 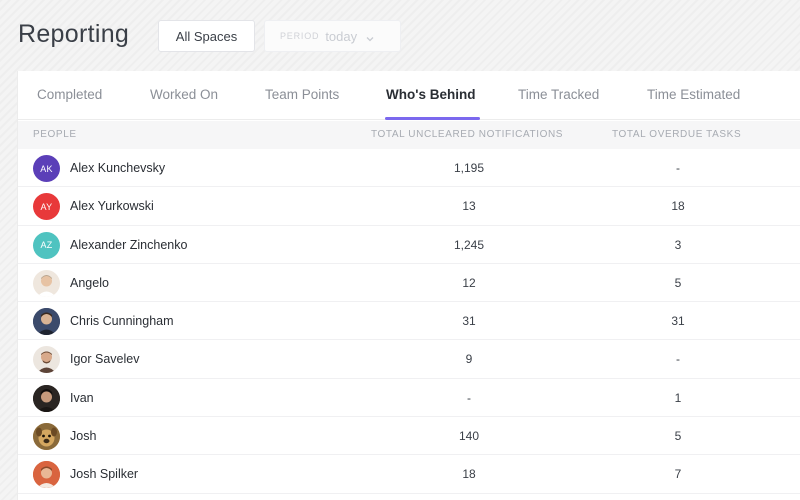 I want to click on person-name: Chris Cunningham, so click(x=122, y=321).